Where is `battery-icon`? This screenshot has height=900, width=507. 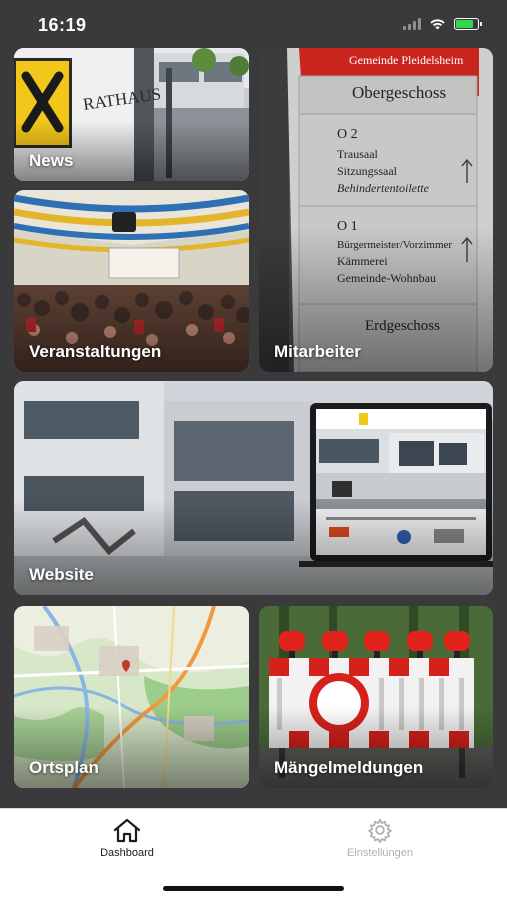 battery-icon is located at coordinates (468, 24).